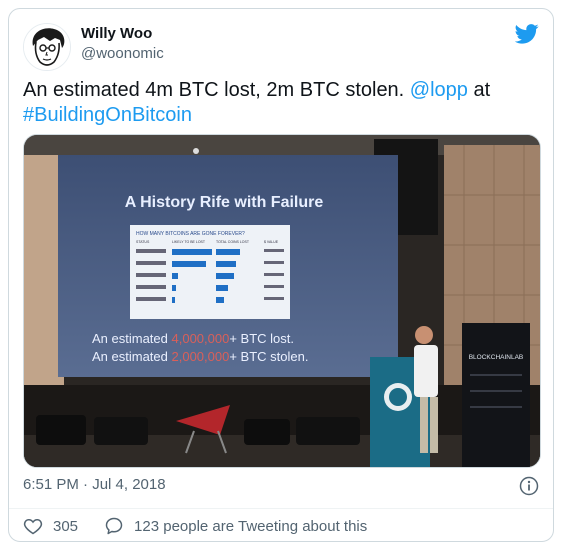 Image resolution: width=564 pixels, height=552 pixels. I want to click on avatar-cartoon, so click(47, 47).